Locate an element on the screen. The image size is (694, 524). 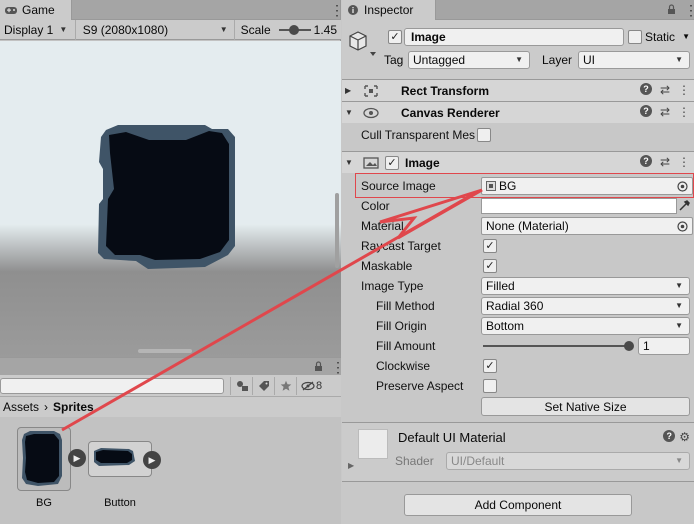
object-picker-icon is located at coordinates (682, 226).